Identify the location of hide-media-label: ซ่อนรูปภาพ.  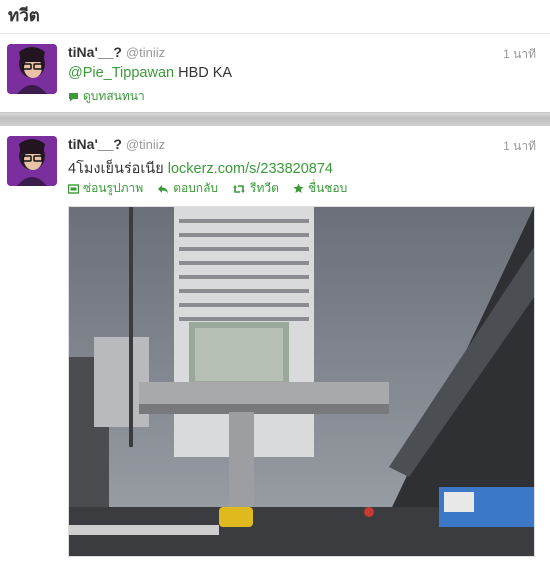
(113, 188).